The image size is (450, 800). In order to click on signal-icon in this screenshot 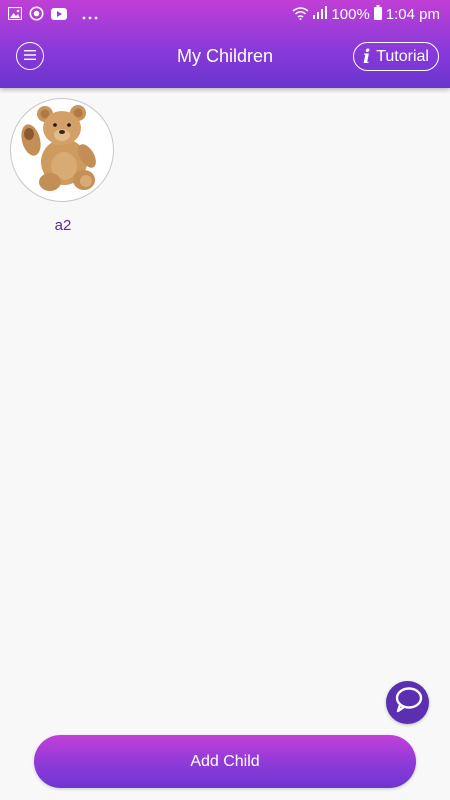, I will do `click(320, 15)`.